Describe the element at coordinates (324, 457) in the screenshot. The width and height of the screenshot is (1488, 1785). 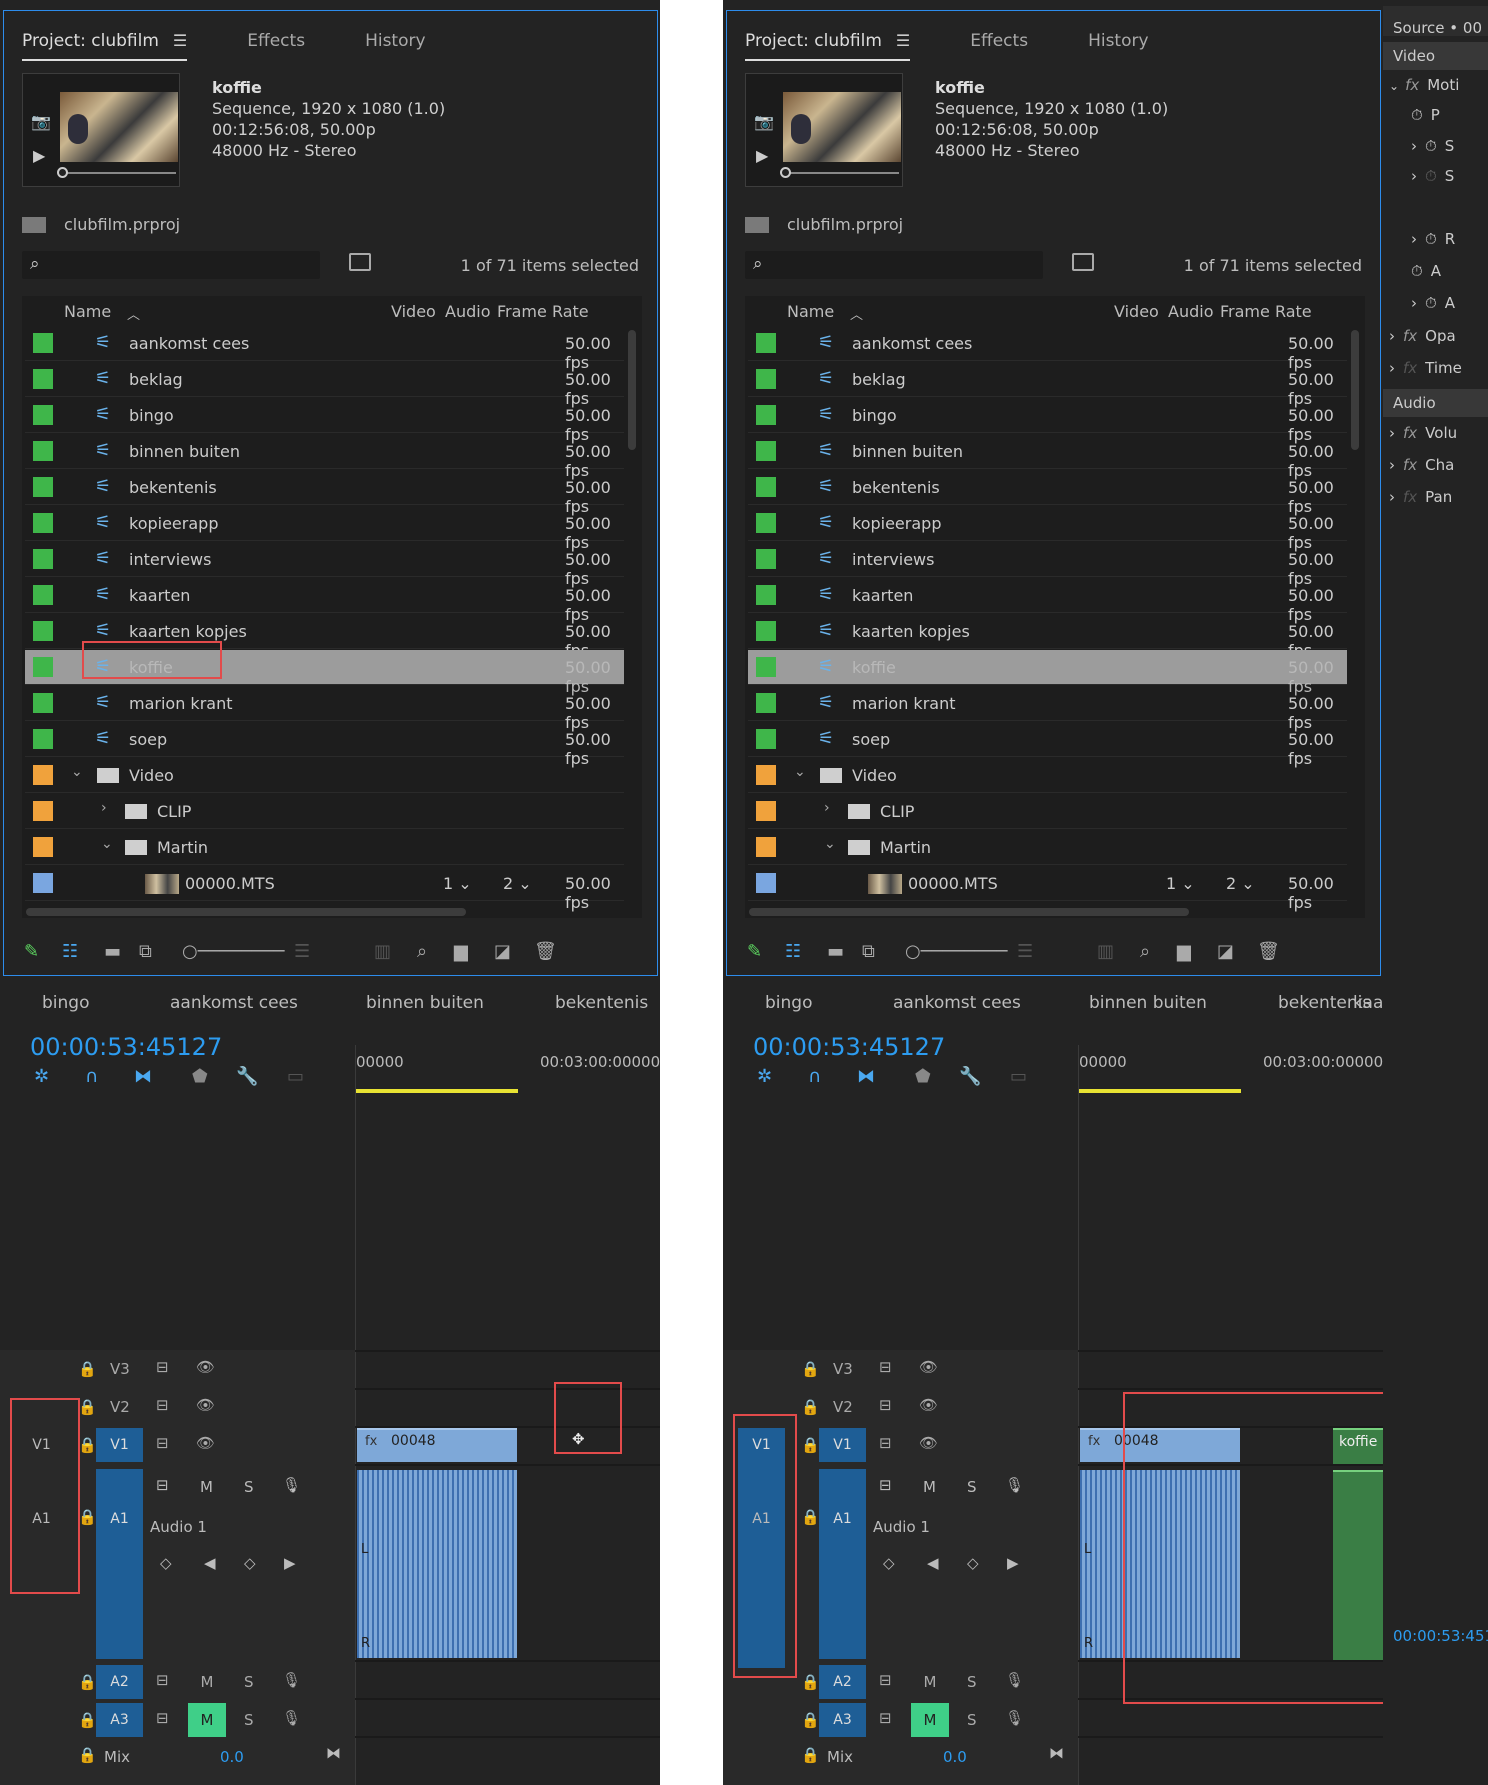
I see `list-item: ⚟ binnen buiten 50.00 fps` at that location.